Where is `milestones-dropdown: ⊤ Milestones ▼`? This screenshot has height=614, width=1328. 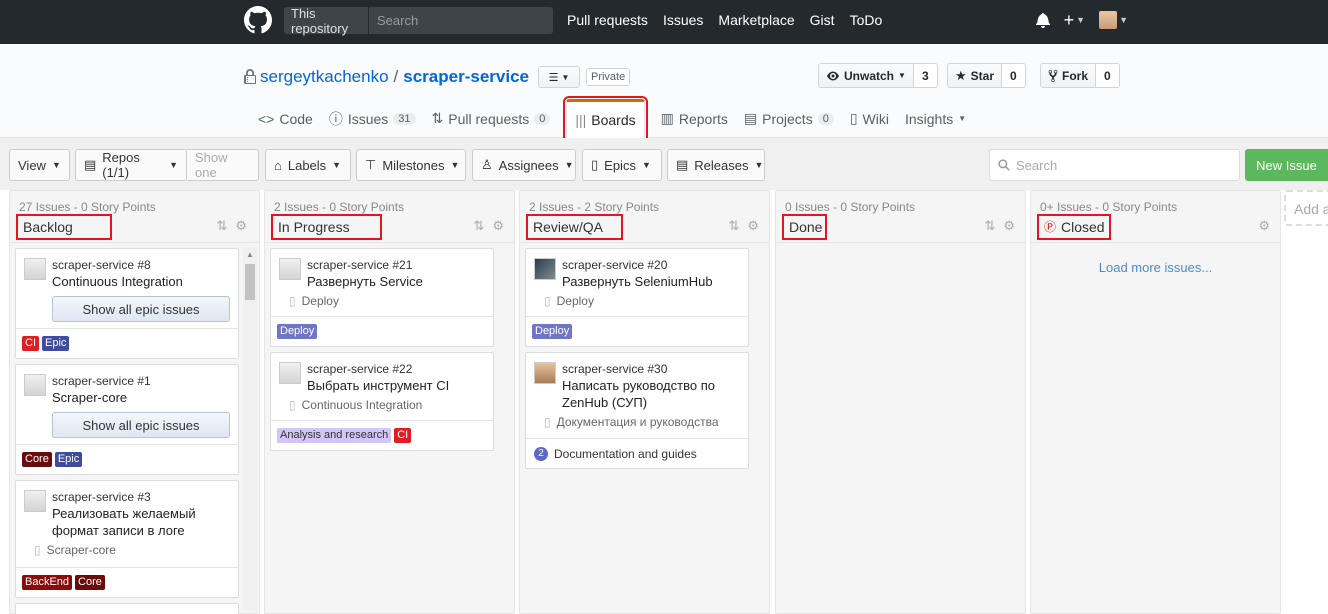
milestones-dropdown: ⊤ Milestones ▼ is located at coordinates (411, 165).